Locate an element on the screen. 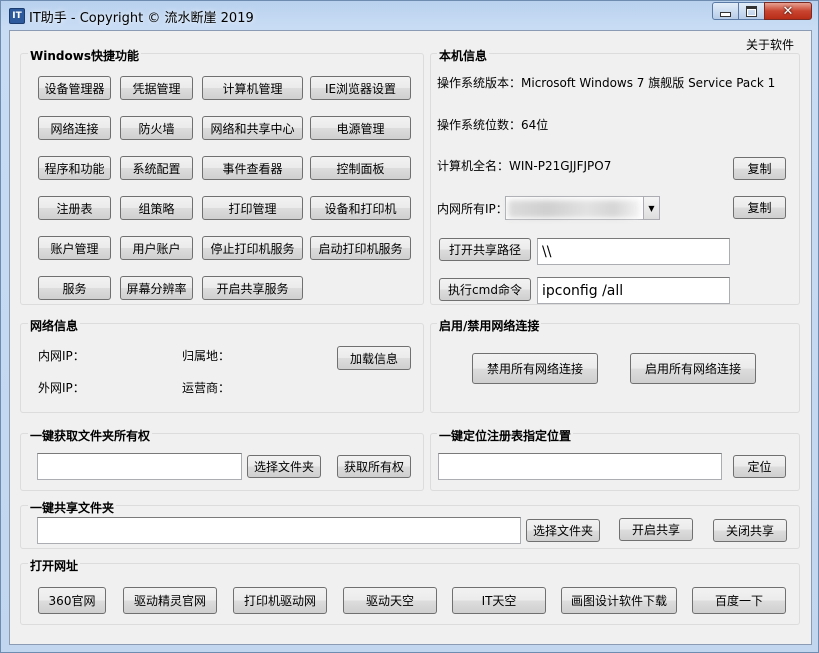 This screenshot has height=653, width=819. close-button: ✕ is located at coordinates (788, 11).